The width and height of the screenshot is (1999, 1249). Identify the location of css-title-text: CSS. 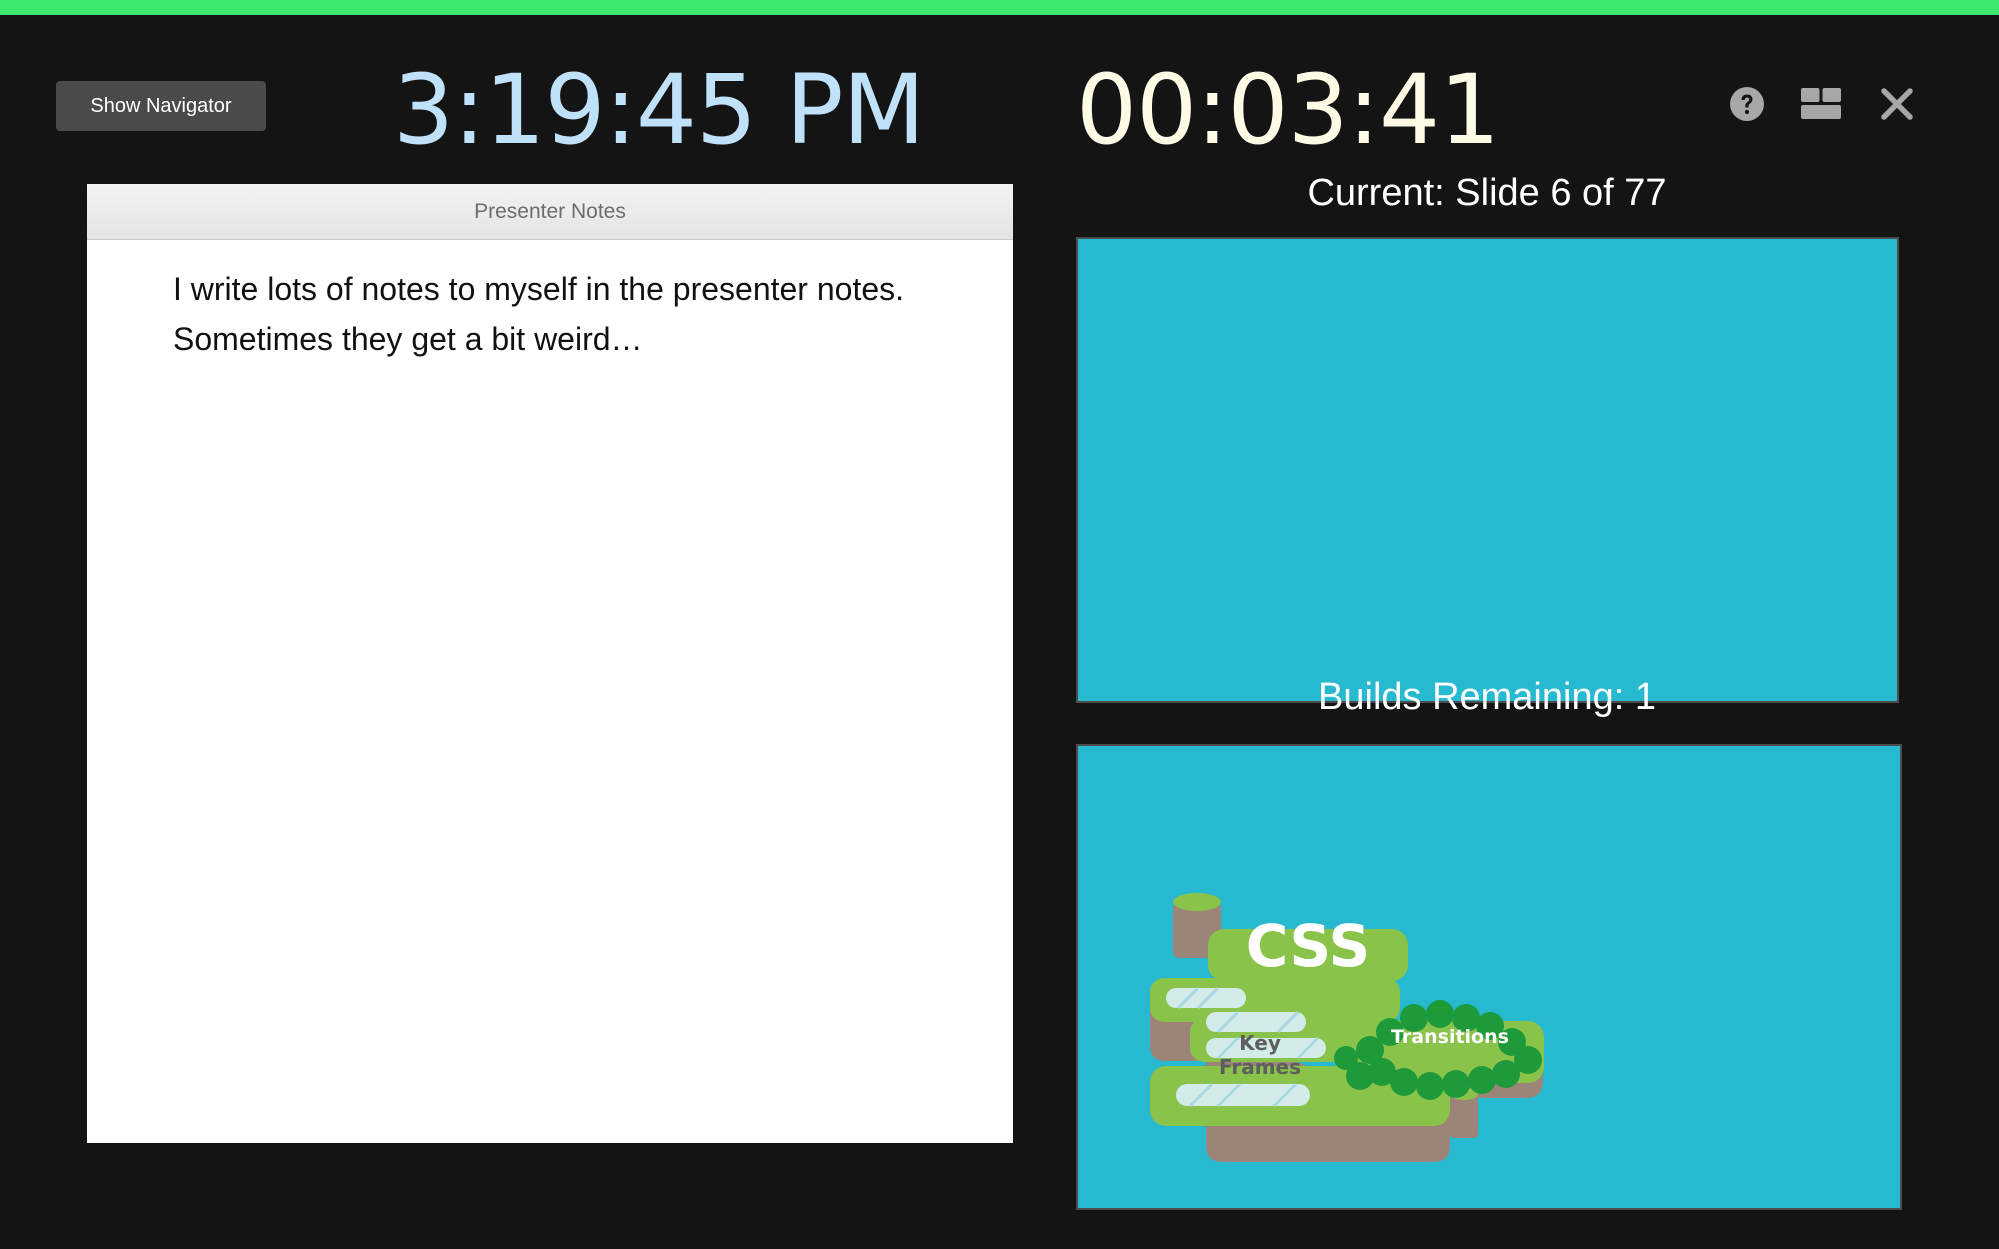
(1308, 946).